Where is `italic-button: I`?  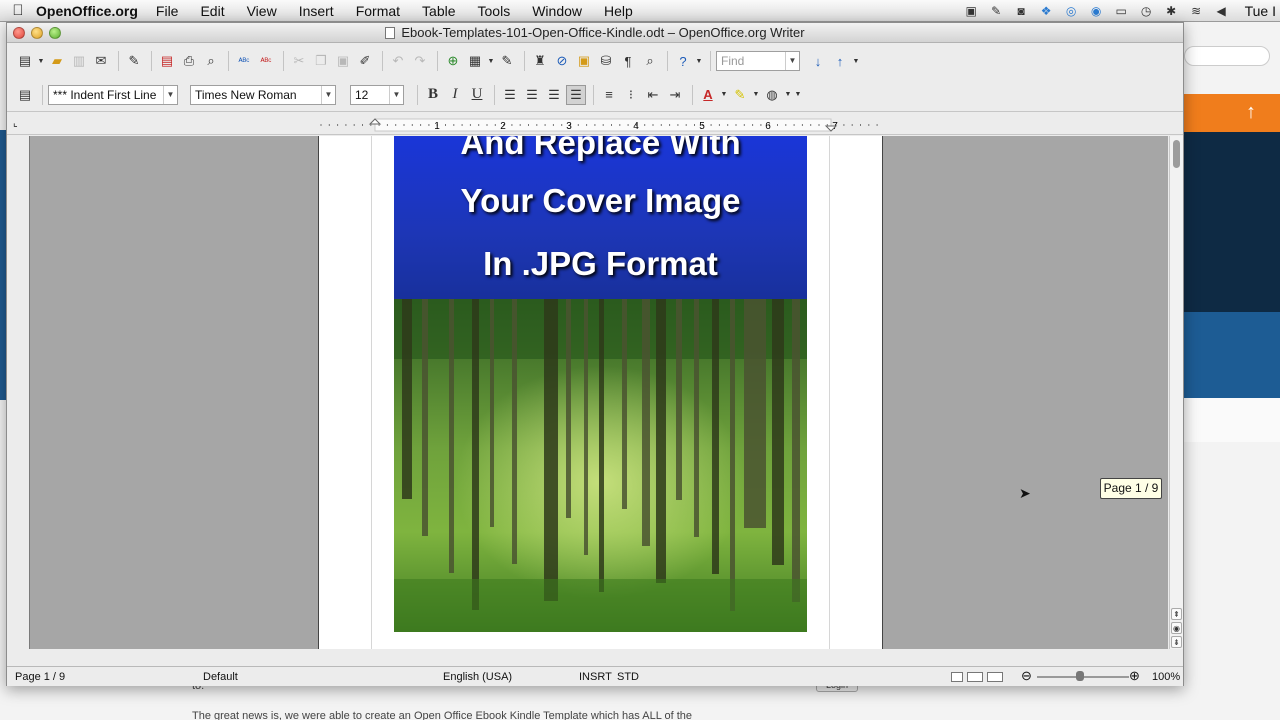 italic-button: I is located at coordinates (455, 95).